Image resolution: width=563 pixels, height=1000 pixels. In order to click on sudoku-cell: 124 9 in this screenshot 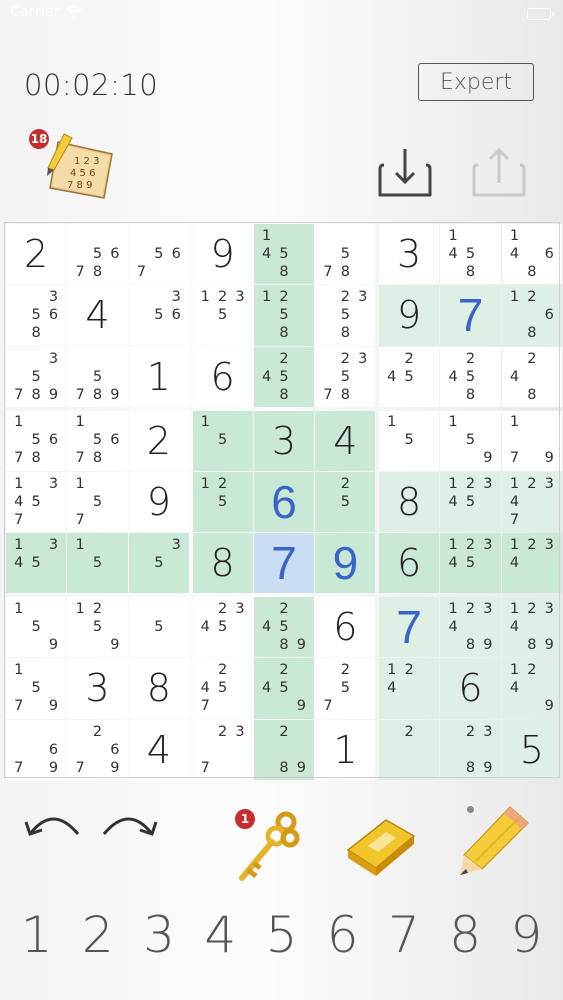, I will do `click(531, 688)`.